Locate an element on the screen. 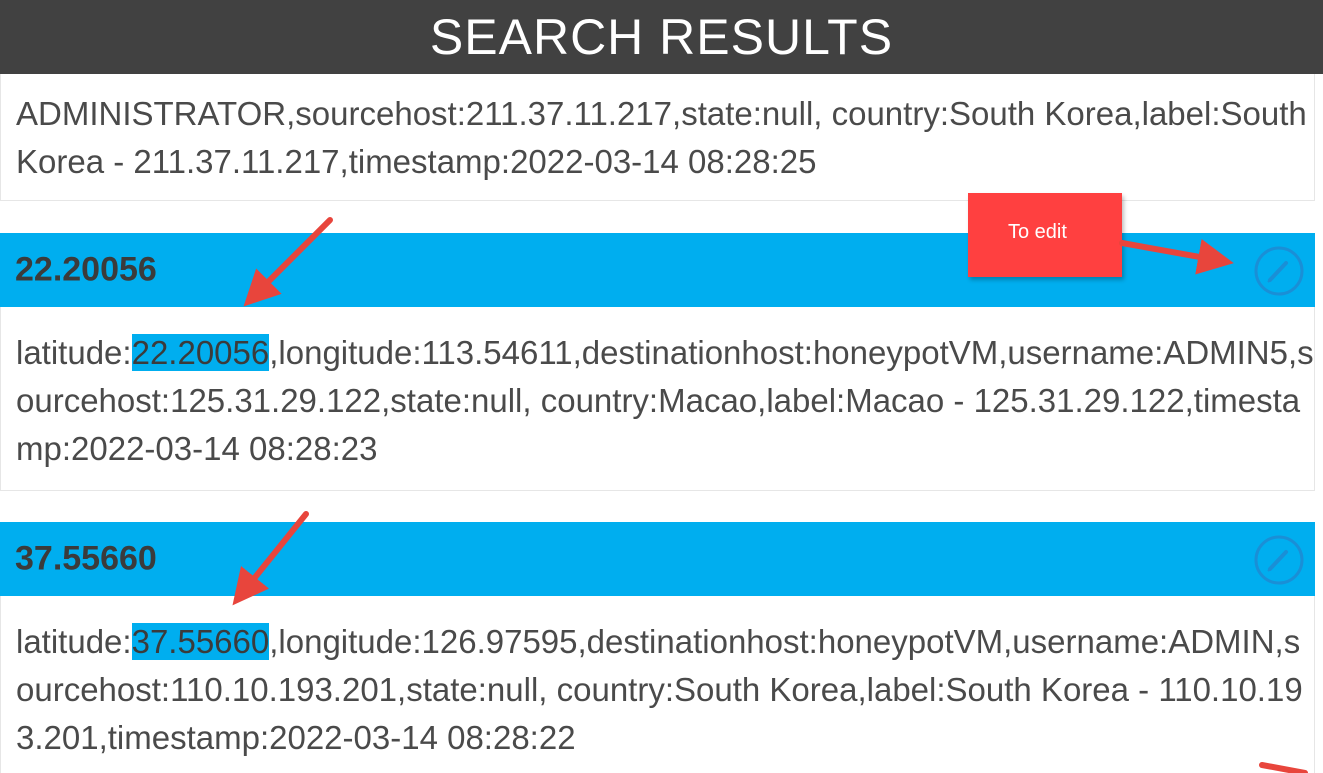  result-card-title: 22.20056 is located at coordinates (86, 269).